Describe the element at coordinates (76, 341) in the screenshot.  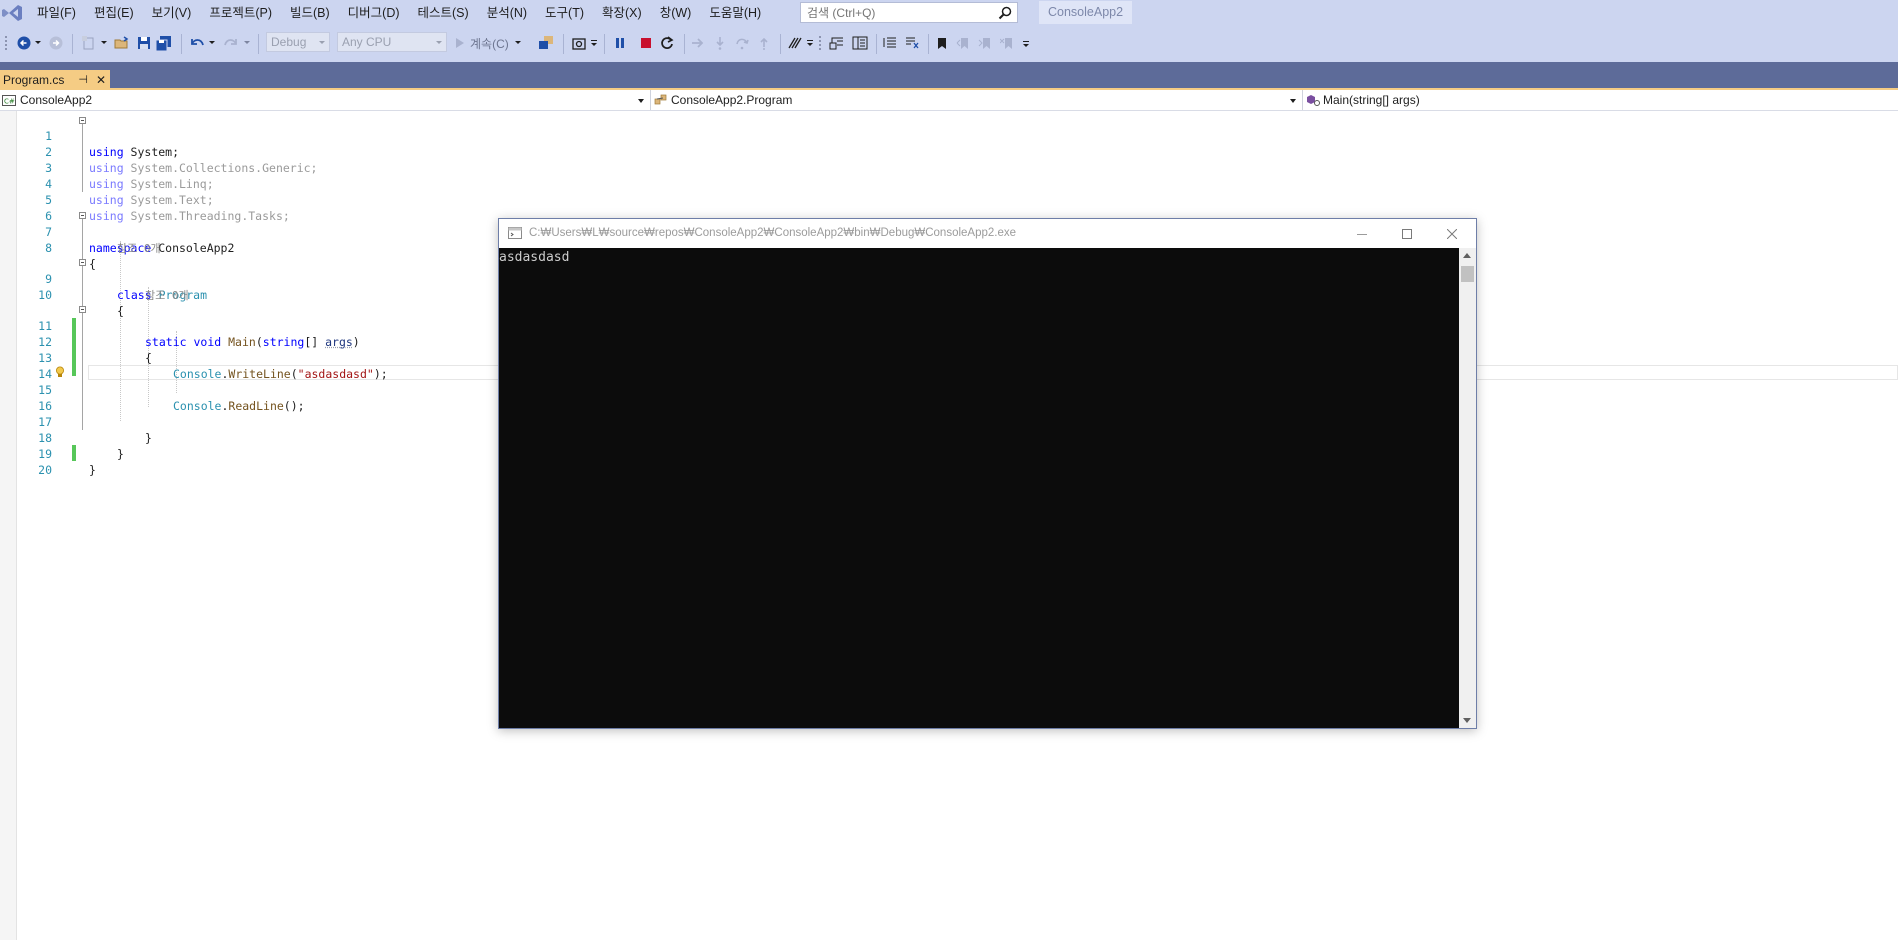
I see `code-line: 12 {` at that location.